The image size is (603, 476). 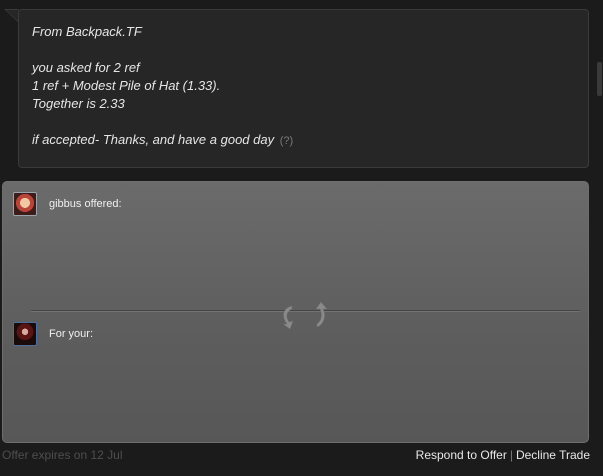 I want to click on your-items-section: For your:, so click(x=53, y=334).